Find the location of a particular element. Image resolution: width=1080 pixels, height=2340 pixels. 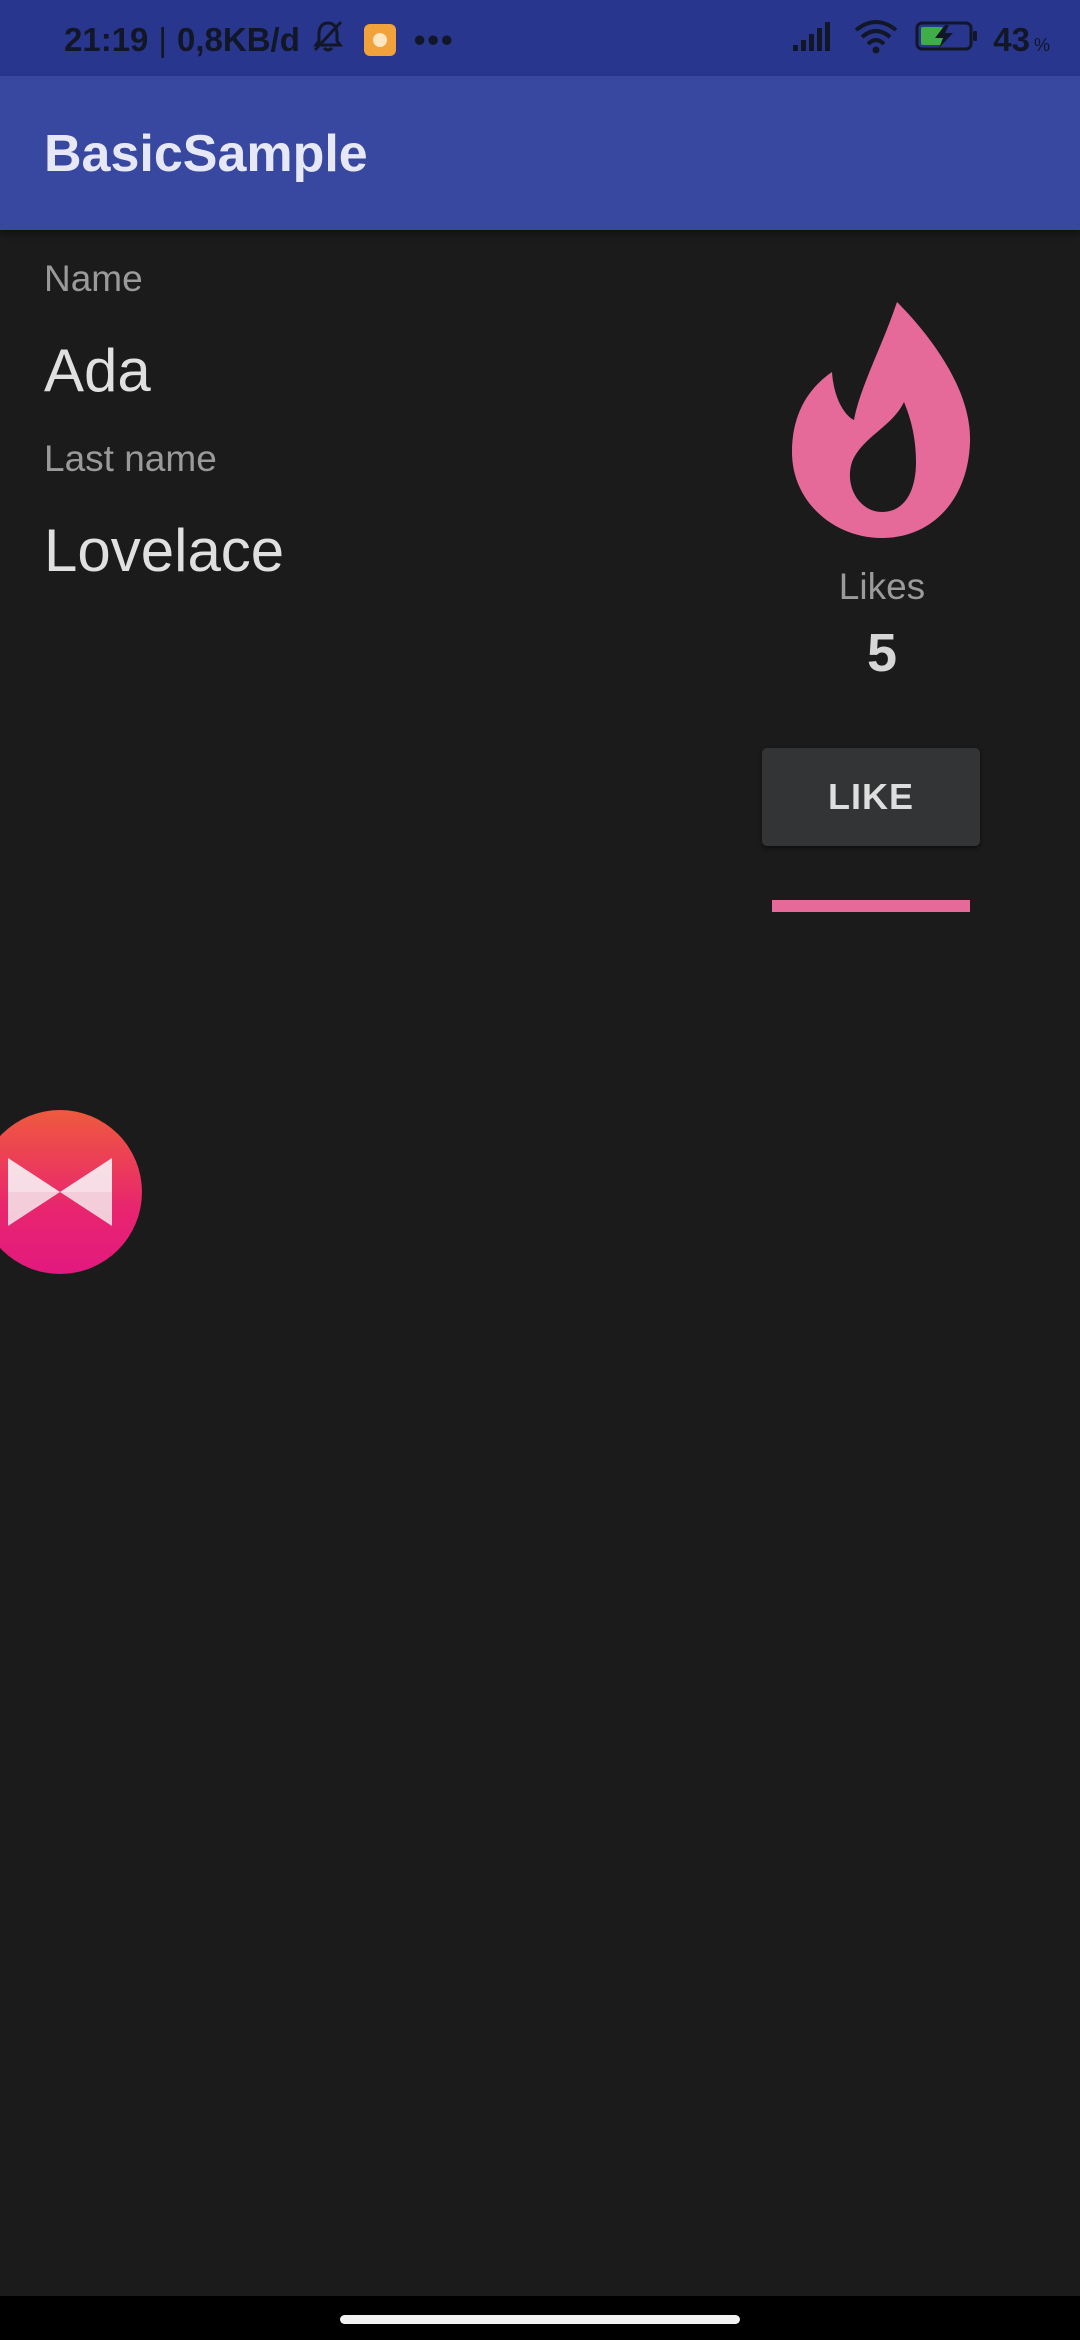

name-value: Ada is located at coordinates (97, 370).